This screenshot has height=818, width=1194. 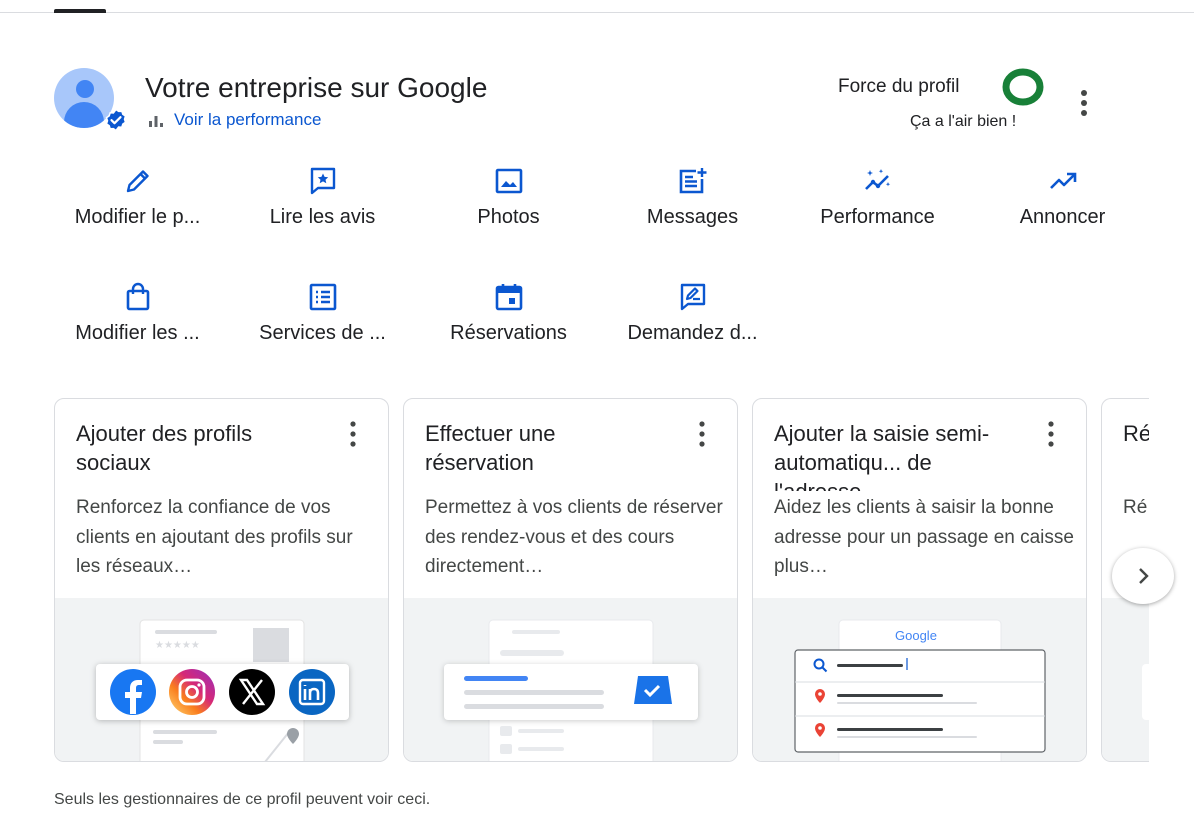 I want to click on review-icon, so click(x=322, y=181).